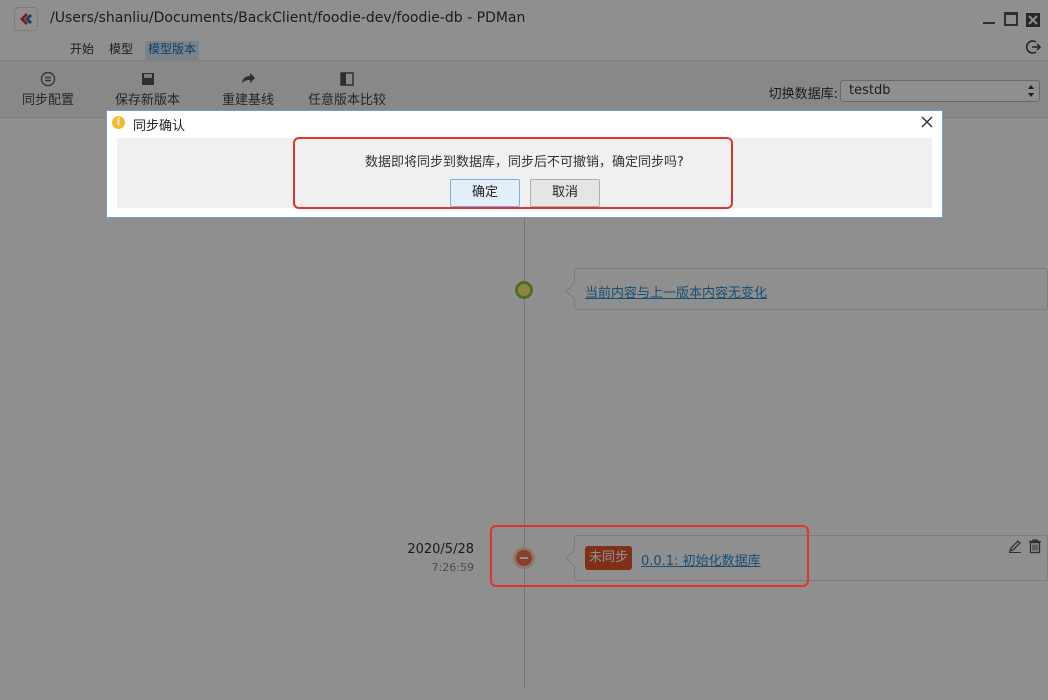 The image size is (1048, 700). What do you see at coordinates (118, 122) in the screenshot?
I see `info-icon: i` at bounding box center [118, 122].